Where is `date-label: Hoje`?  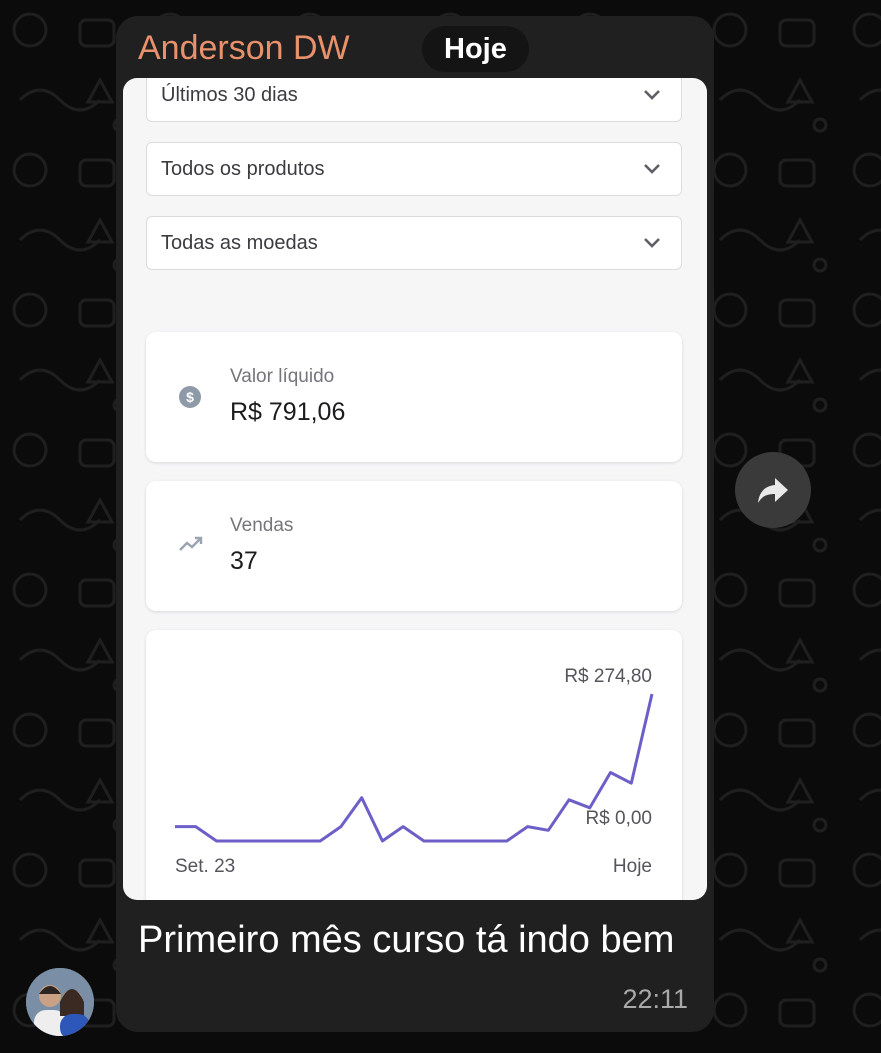 date-label: Hoje is located at coordinates (475, 49).